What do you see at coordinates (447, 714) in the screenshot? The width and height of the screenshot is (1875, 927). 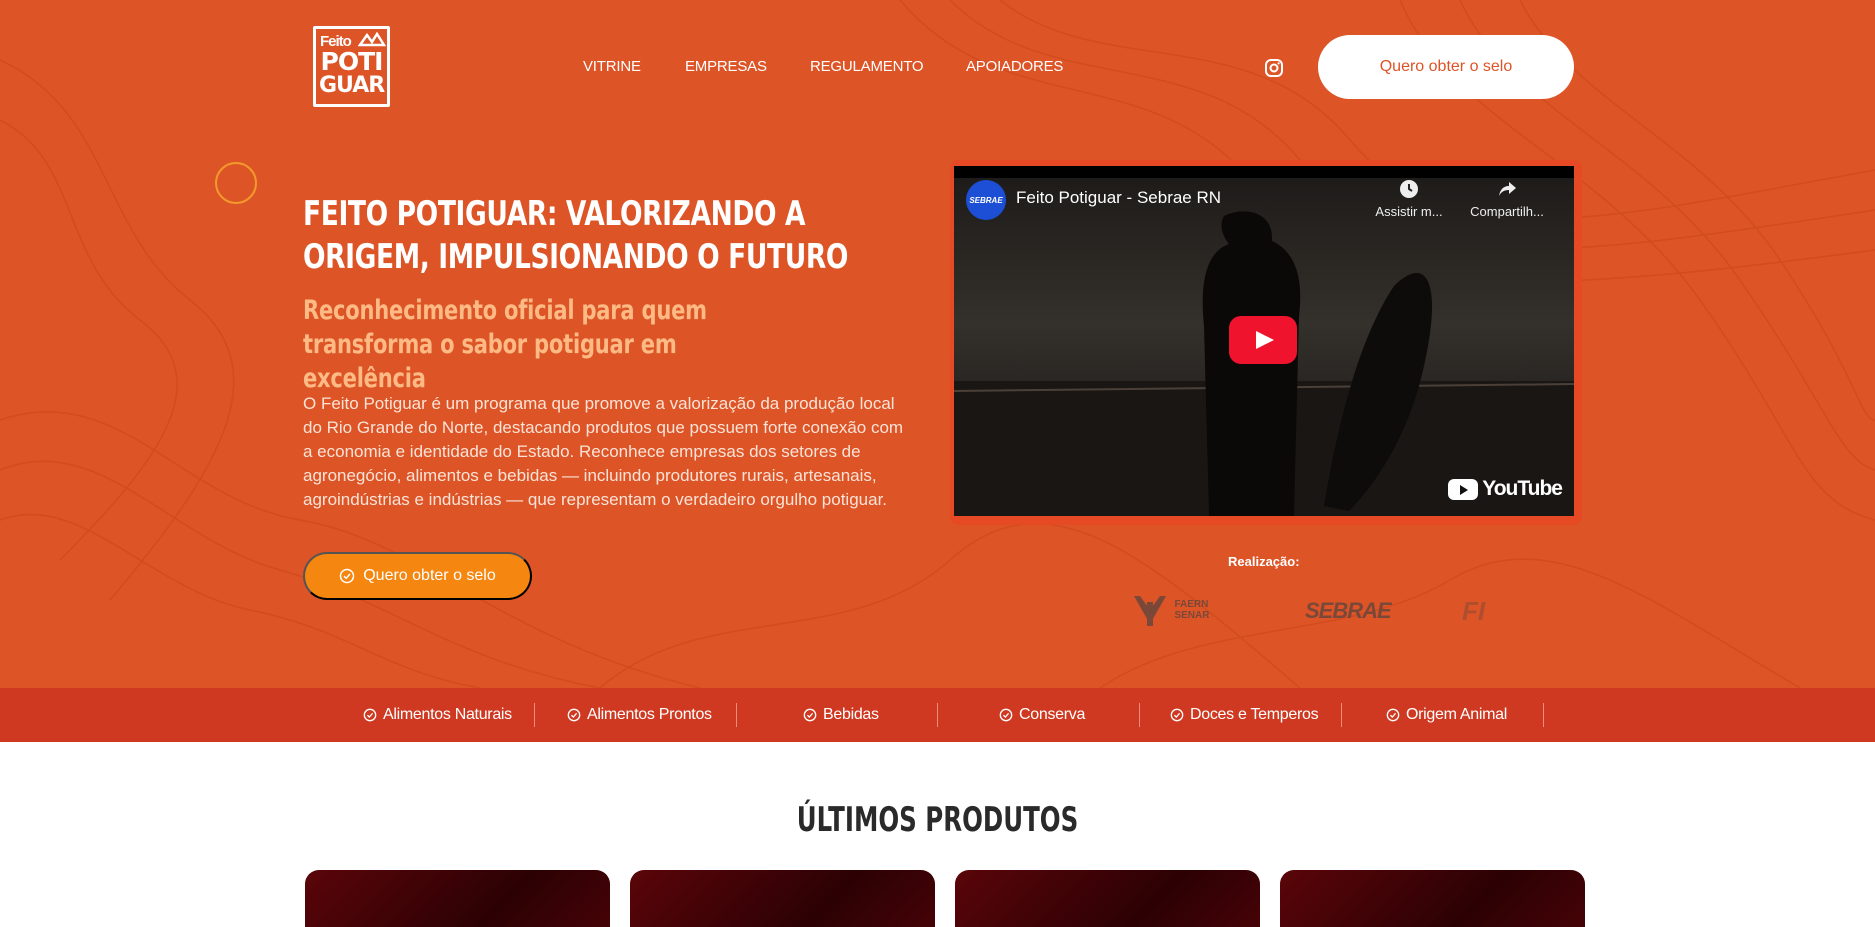 I see `category-label: Alimentos Naturais` at bounding box center [447, 714].